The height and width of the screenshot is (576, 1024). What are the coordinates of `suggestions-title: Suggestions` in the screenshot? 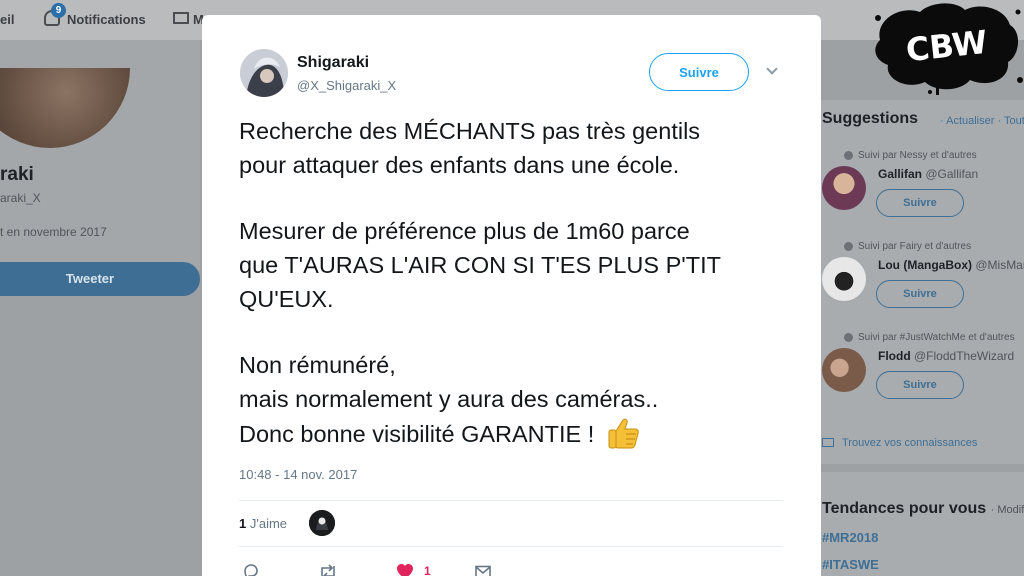 It's located at (870, 118).